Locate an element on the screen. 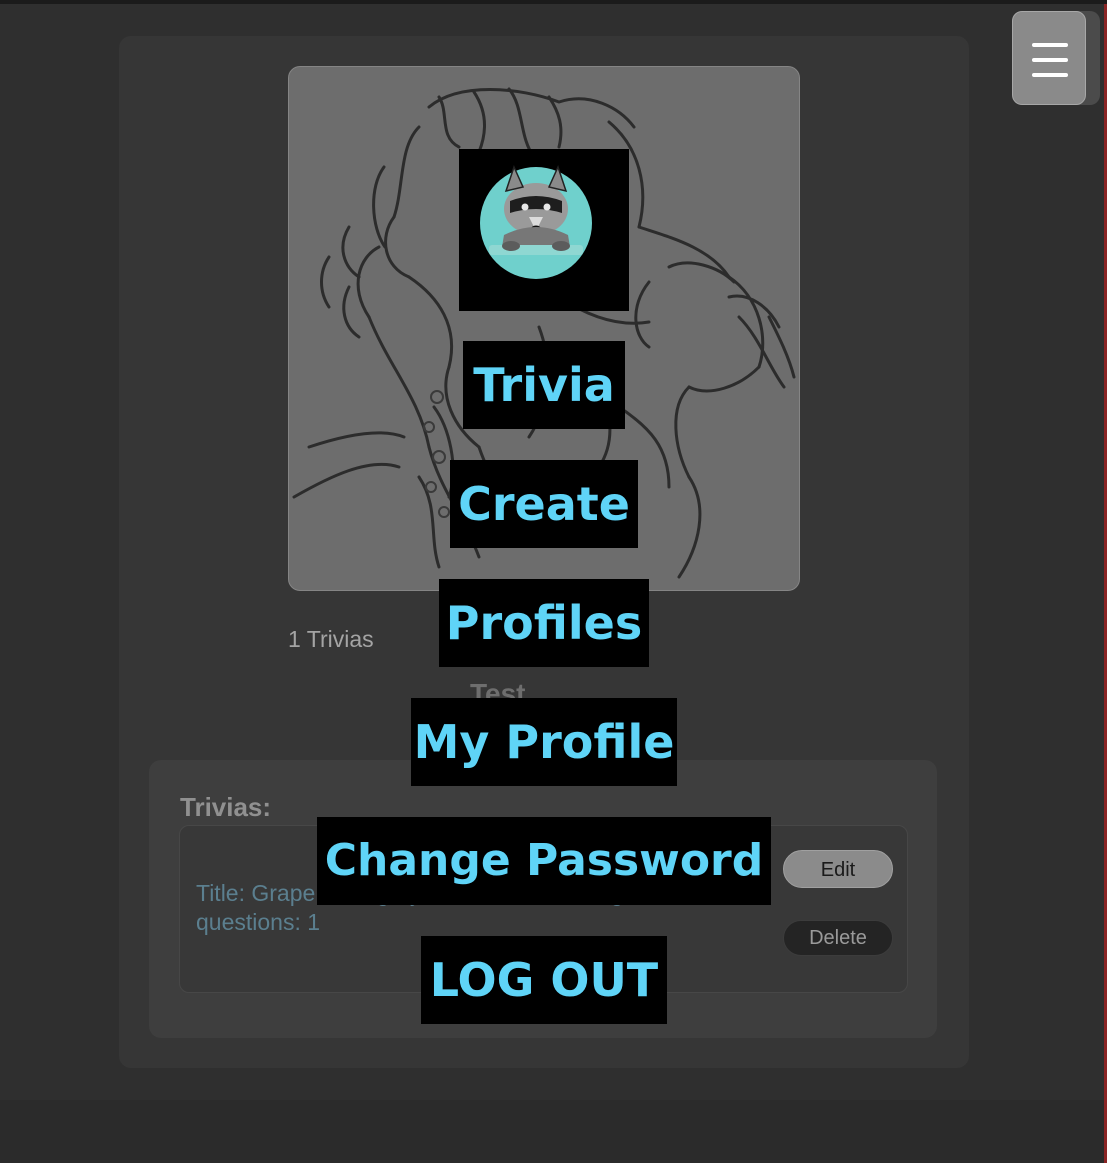 The image size is (1107, 1163). nav-link-change-password: Change Password is located at coordinates (544, 861).